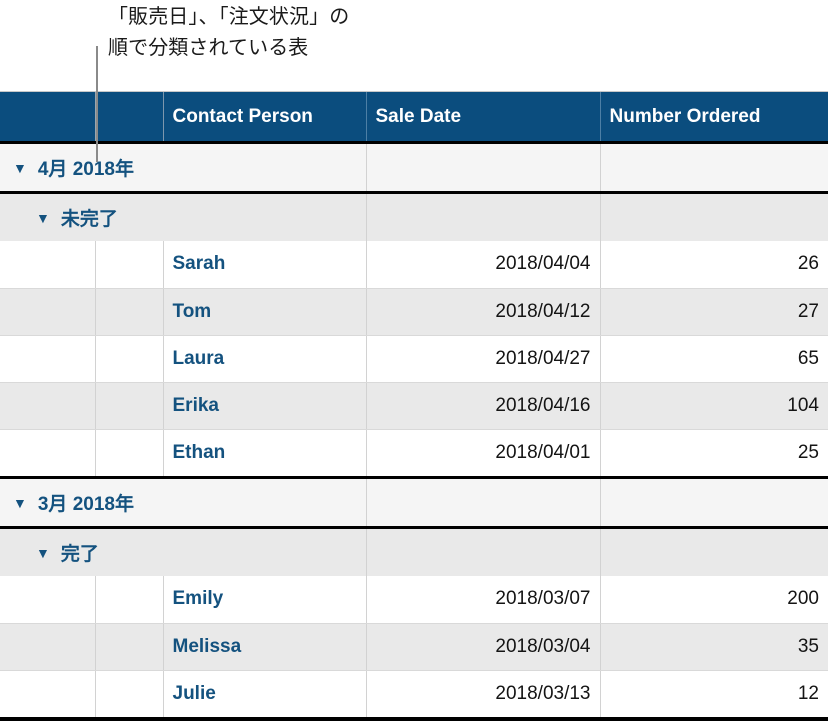  I want to click on group-header-row-level1: ▼ 3月 2018年, so click(414, 502).